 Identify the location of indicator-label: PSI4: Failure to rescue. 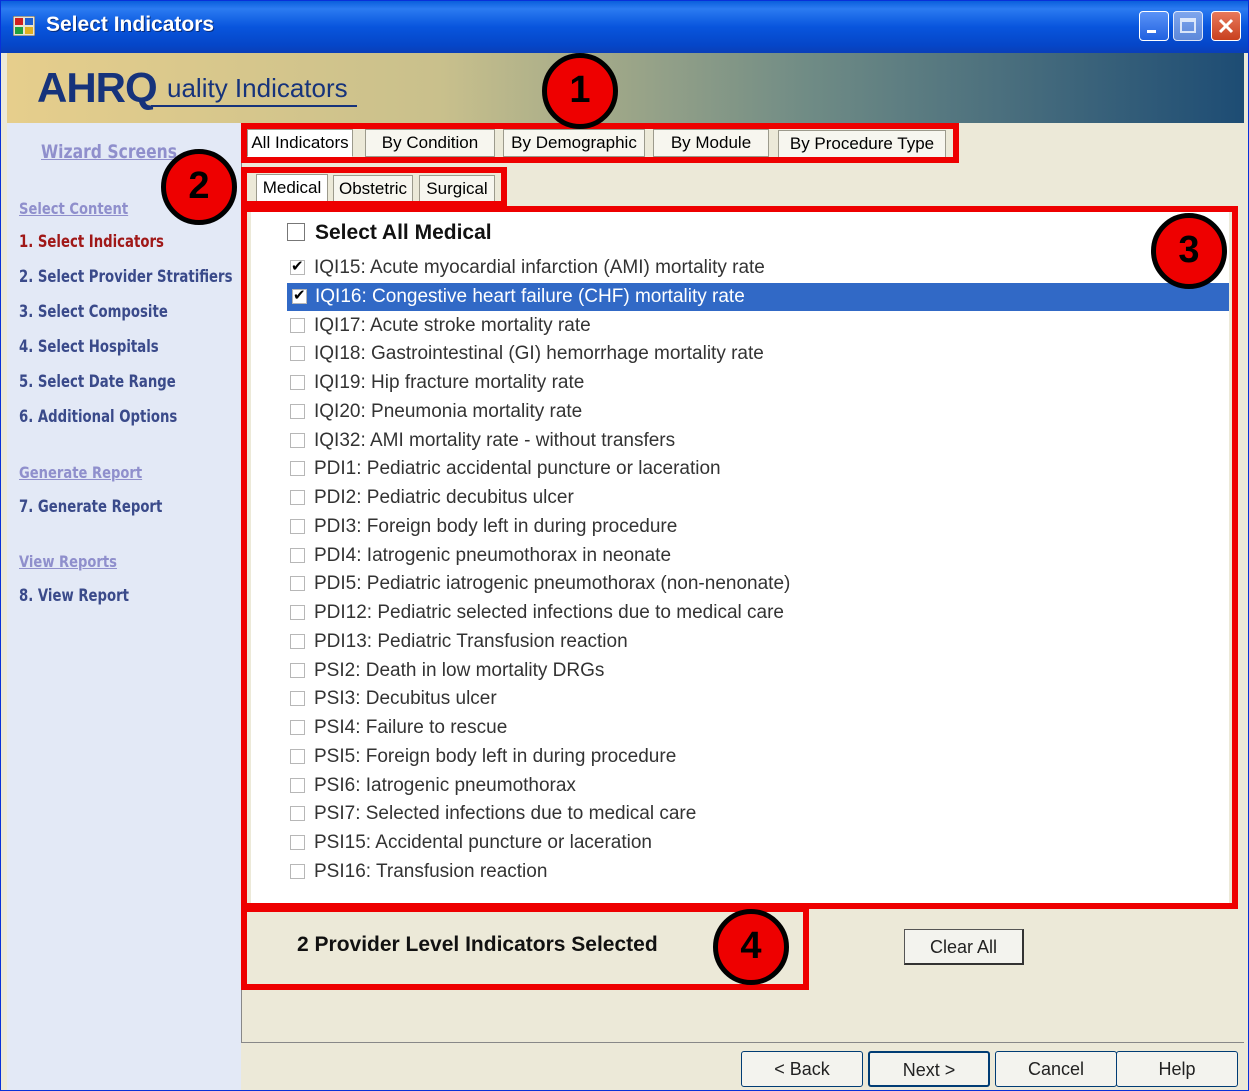
(411, 727).